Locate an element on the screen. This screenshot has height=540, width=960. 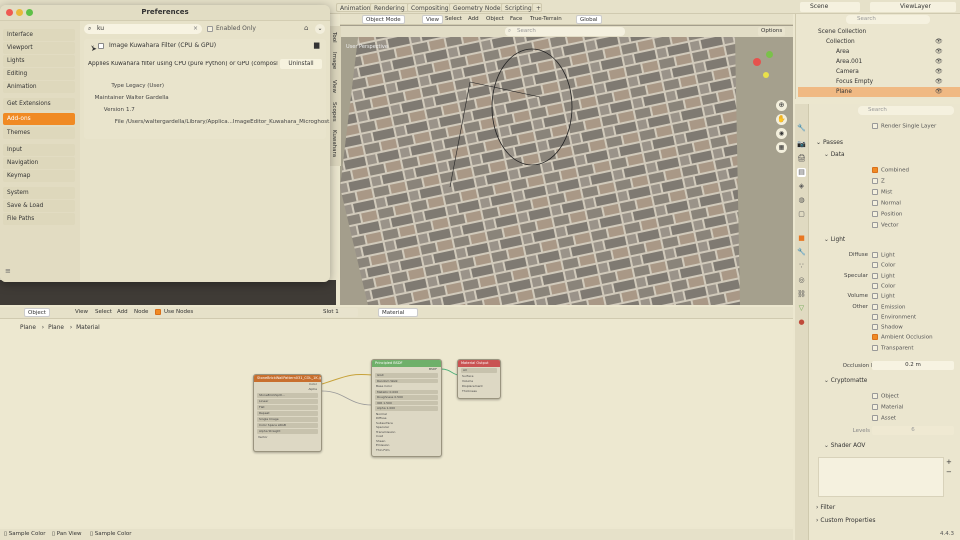
image-extension-field: Repeat is located at coordinates (287, 413).